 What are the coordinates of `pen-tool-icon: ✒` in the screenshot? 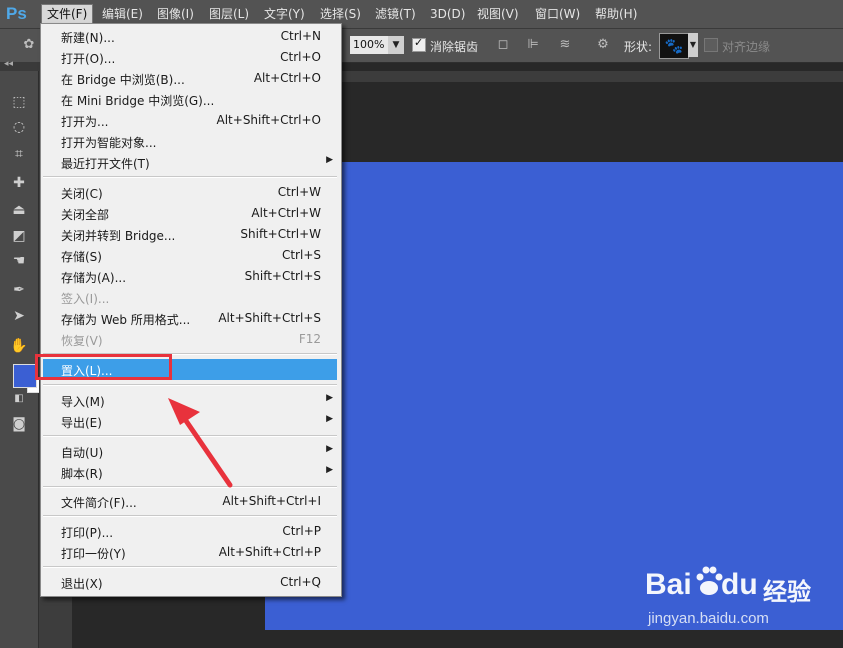 It's located at (19, 290).